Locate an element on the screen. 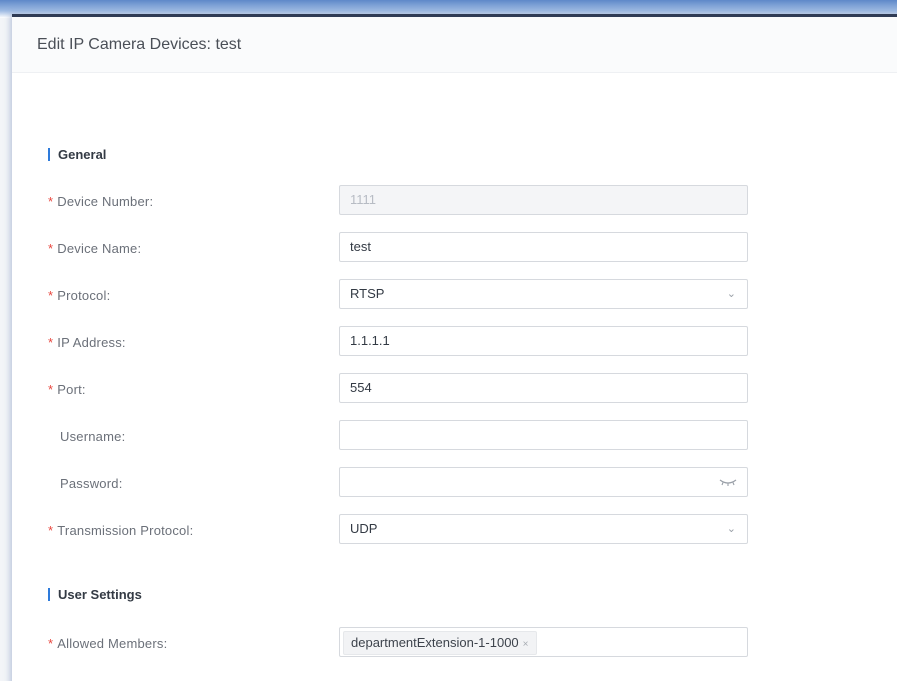 This screenshot has width=897, height=681. row-device-number: * Device Number: 1111 is located at coordinates (398, 202).